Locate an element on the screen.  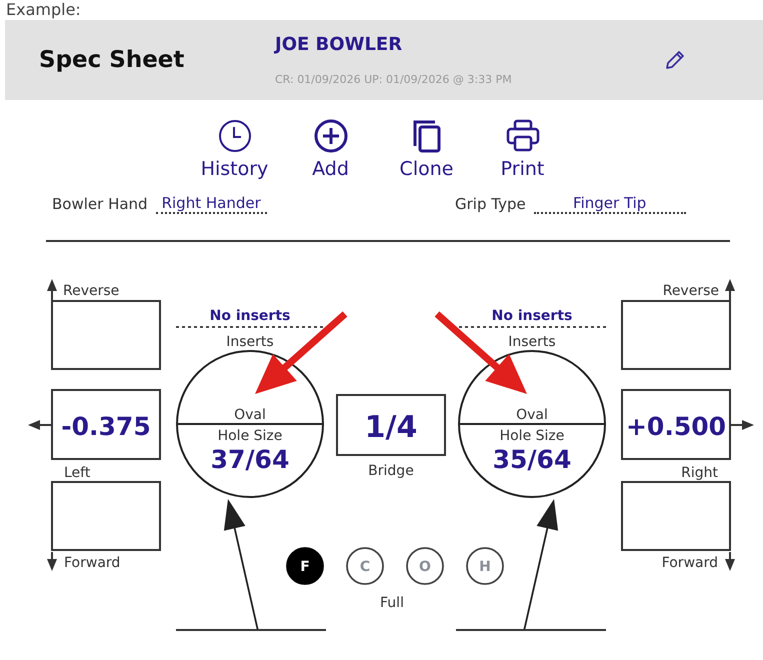
field-label: Grip Type is located at coordinates (490, 204).